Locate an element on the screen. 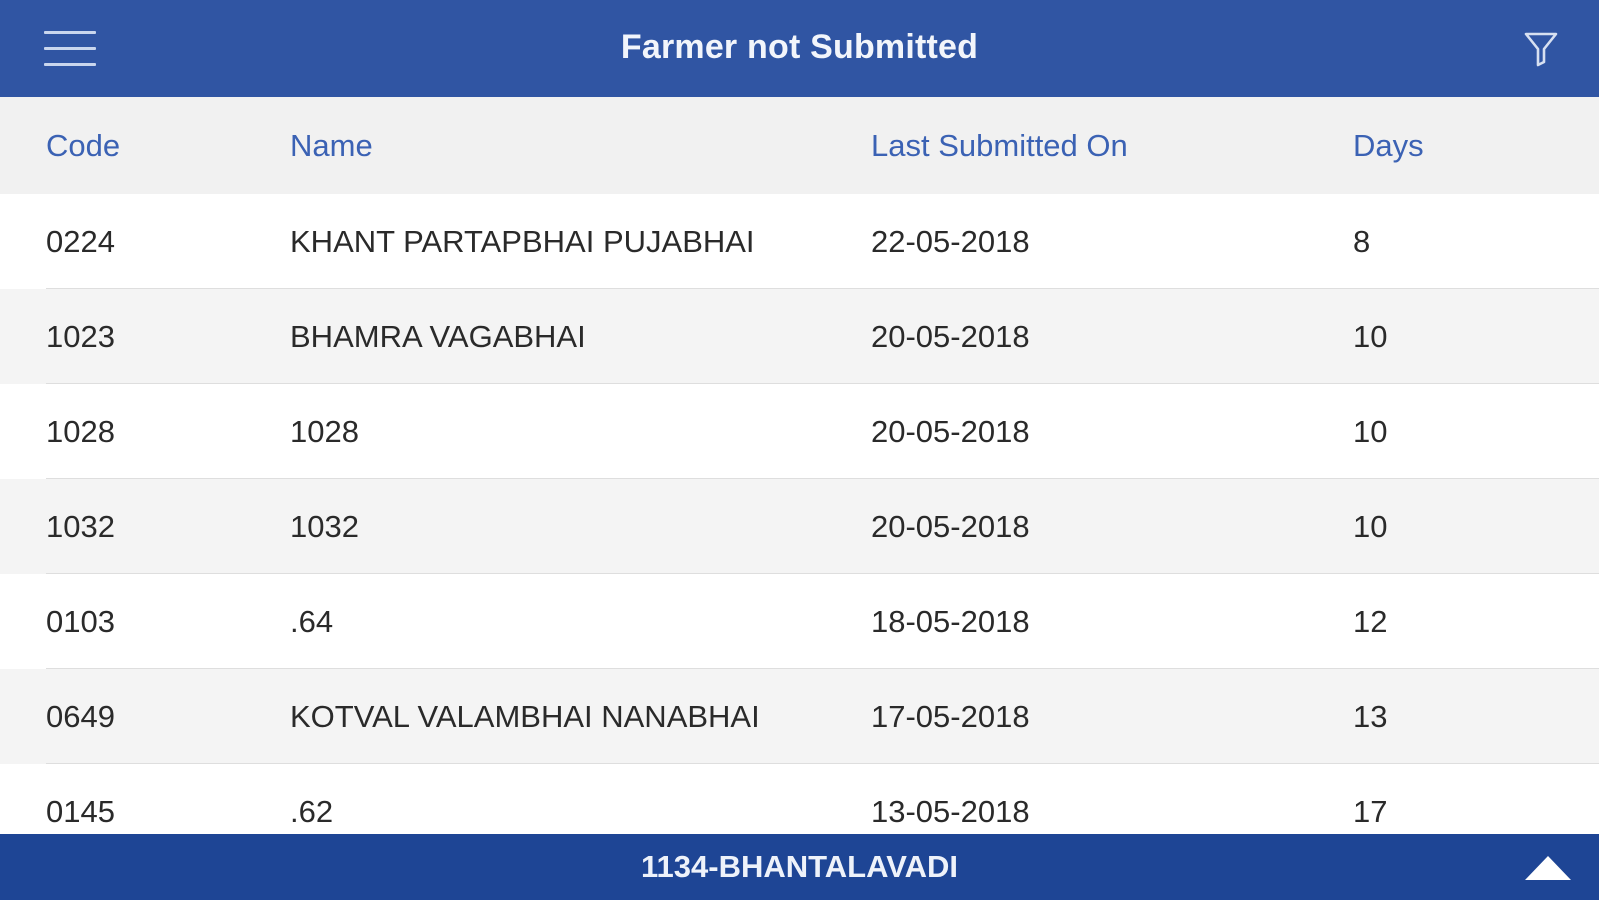 This screenshot has height=900, width=1599. column-header-name: Name is located at coordinates (331, 145).